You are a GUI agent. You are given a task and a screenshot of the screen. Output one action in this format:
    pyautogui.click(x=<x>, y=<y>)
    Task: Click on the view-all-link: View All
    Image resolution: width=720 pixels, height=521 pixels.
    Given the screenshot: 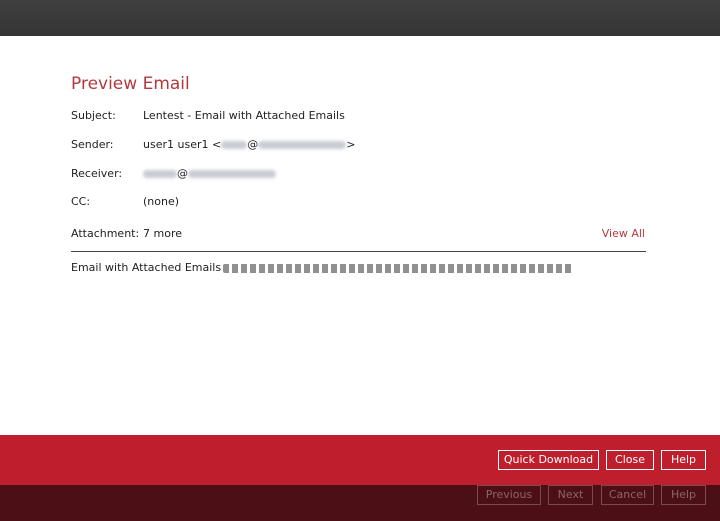 What is the action you would take?
    pyautogui.click(x=623, y=234)
    